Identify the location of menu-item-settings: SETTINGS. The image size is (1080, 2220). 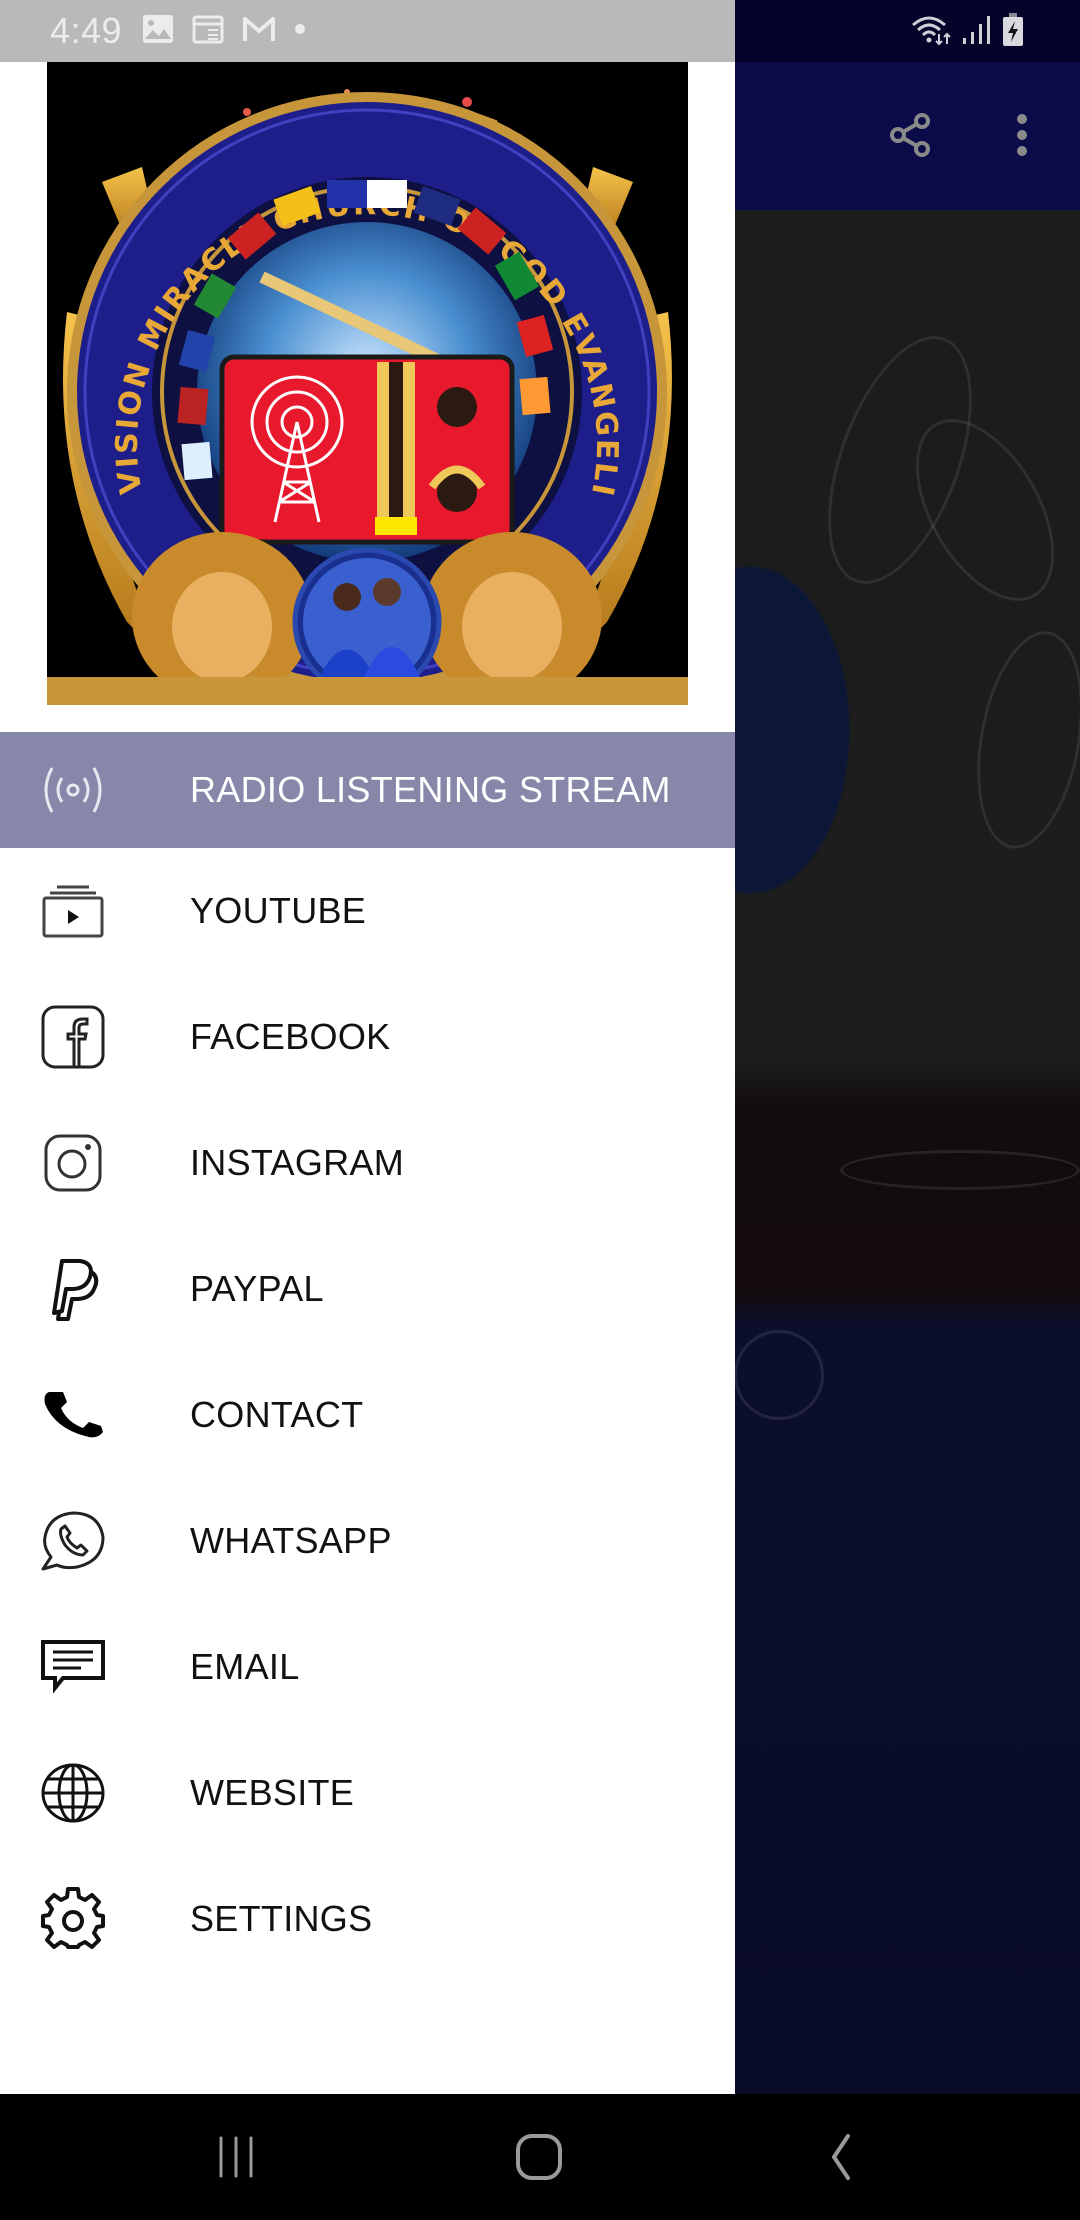
(367, 1919).